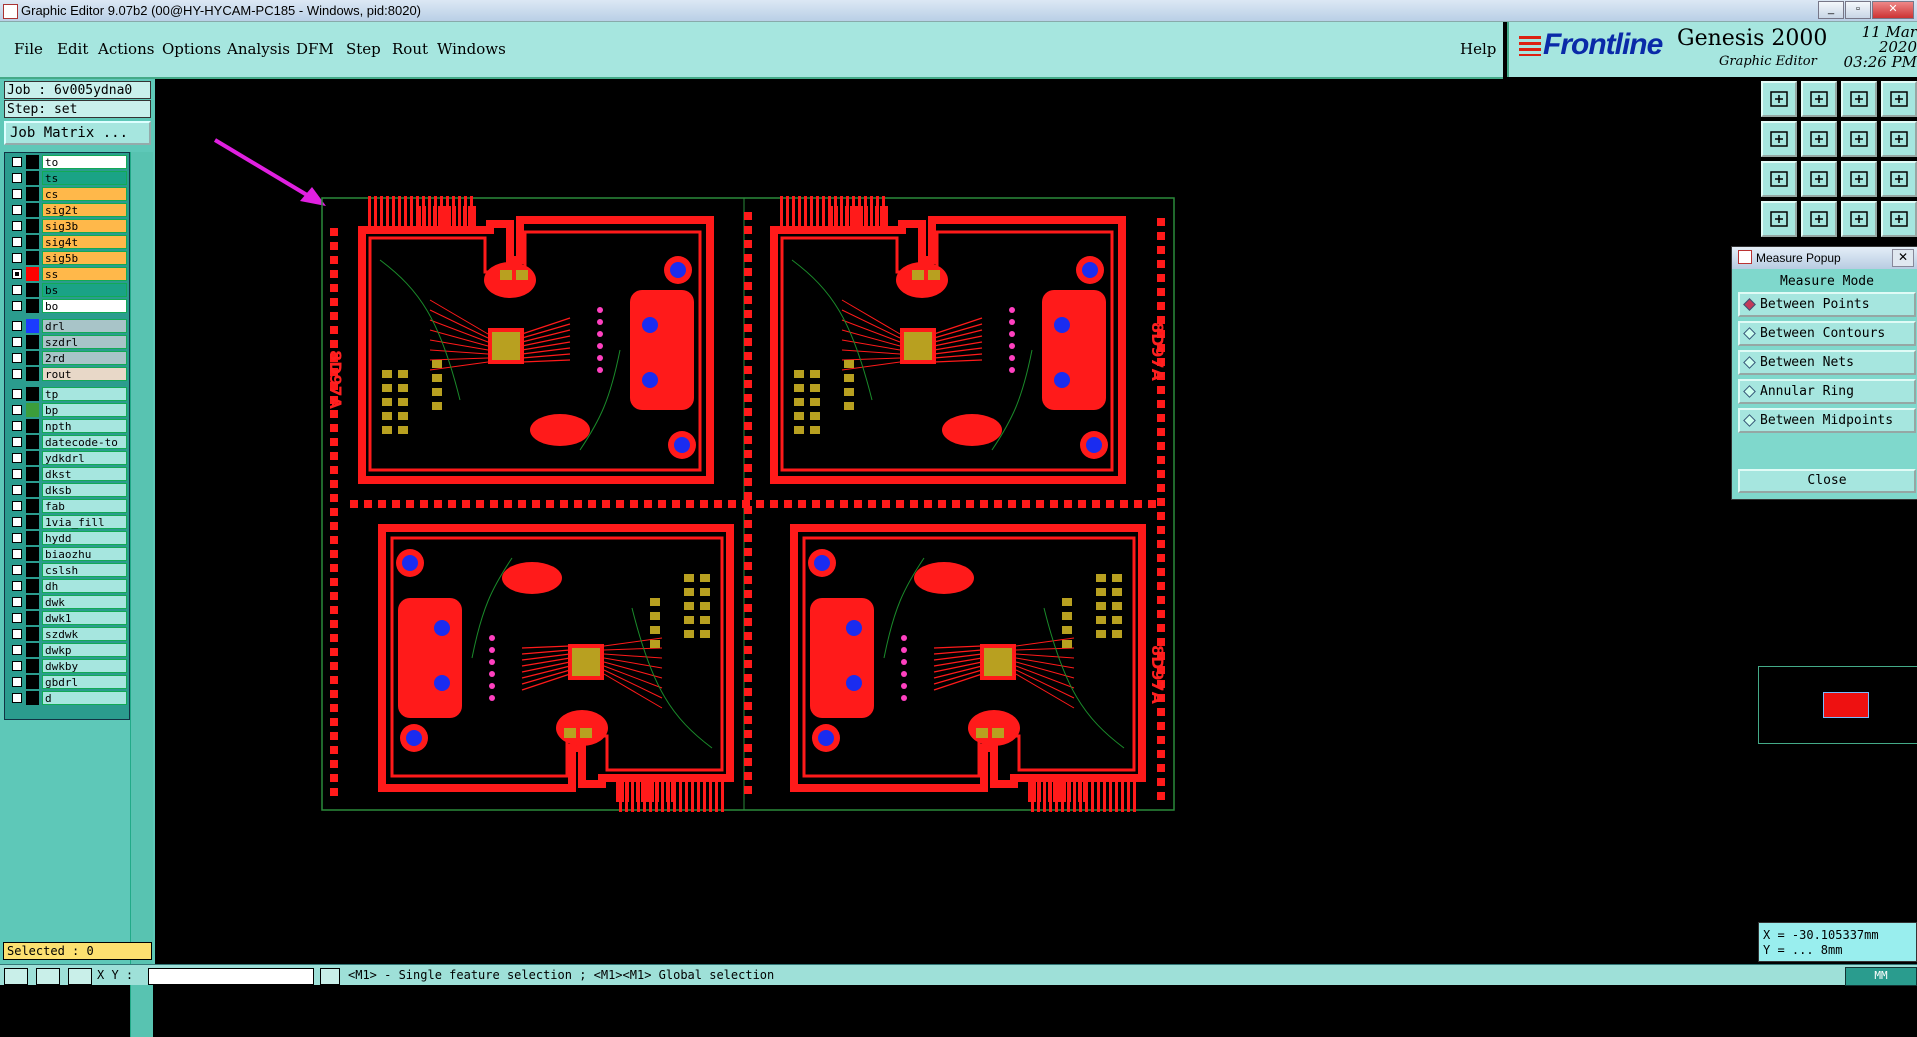 This screenshot has width=1917, height=1037. Describe the element at coordinates (84, 634) in the screenshot. I see `layer-name: szdwk` at that location.